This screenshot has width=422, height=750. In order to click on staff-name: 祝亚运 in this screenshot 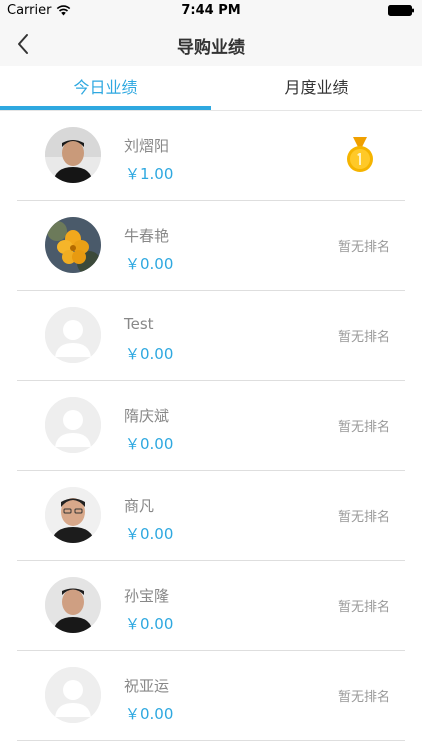, I will do `click(147, 686)`.